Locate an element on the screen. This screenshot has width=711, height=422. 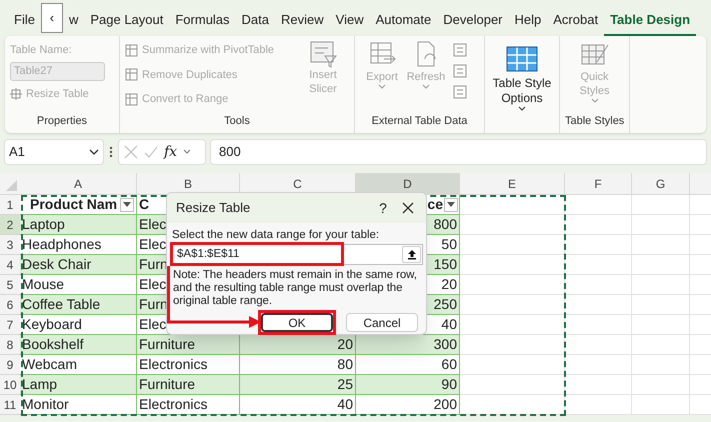
row-header: 6 is located at coordinates (10, 305).